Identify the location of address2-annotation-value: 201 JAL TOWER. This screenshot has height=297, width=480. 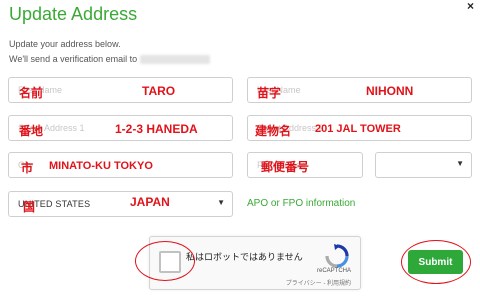
(358, 129).